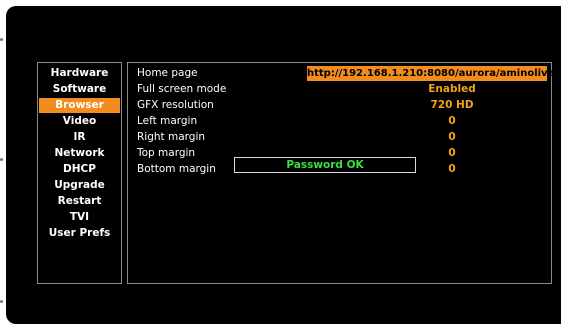 This screenshot has width=561, height=324. Describe the element at coordinates (79, 121) in the screenshot. I see `sidebar-item-video: Video` at that location.